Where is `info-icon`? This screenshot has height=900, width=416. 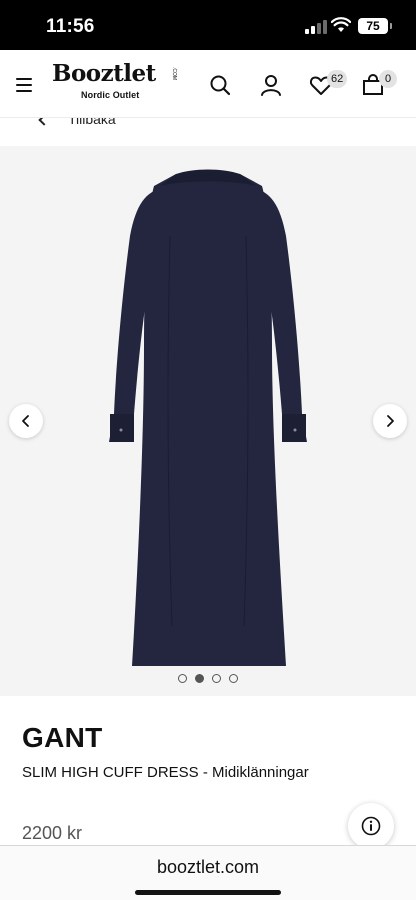 info-icon is located at coordinates (371, 826).